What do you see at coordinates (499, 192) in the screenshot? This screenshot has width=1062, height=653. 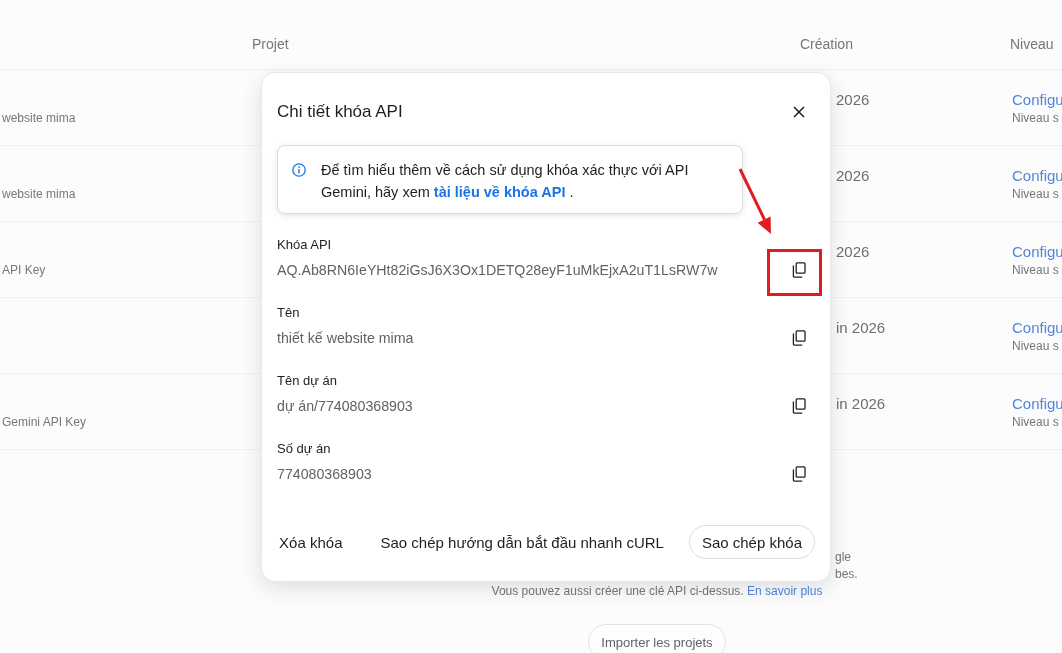 I see `docs-link: tài liệu về khóa API` at bounding box center [499, 192].